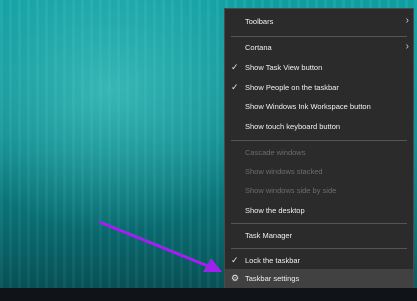  I want to click on menu-item-label: Show the desktop, so click(275, 210).